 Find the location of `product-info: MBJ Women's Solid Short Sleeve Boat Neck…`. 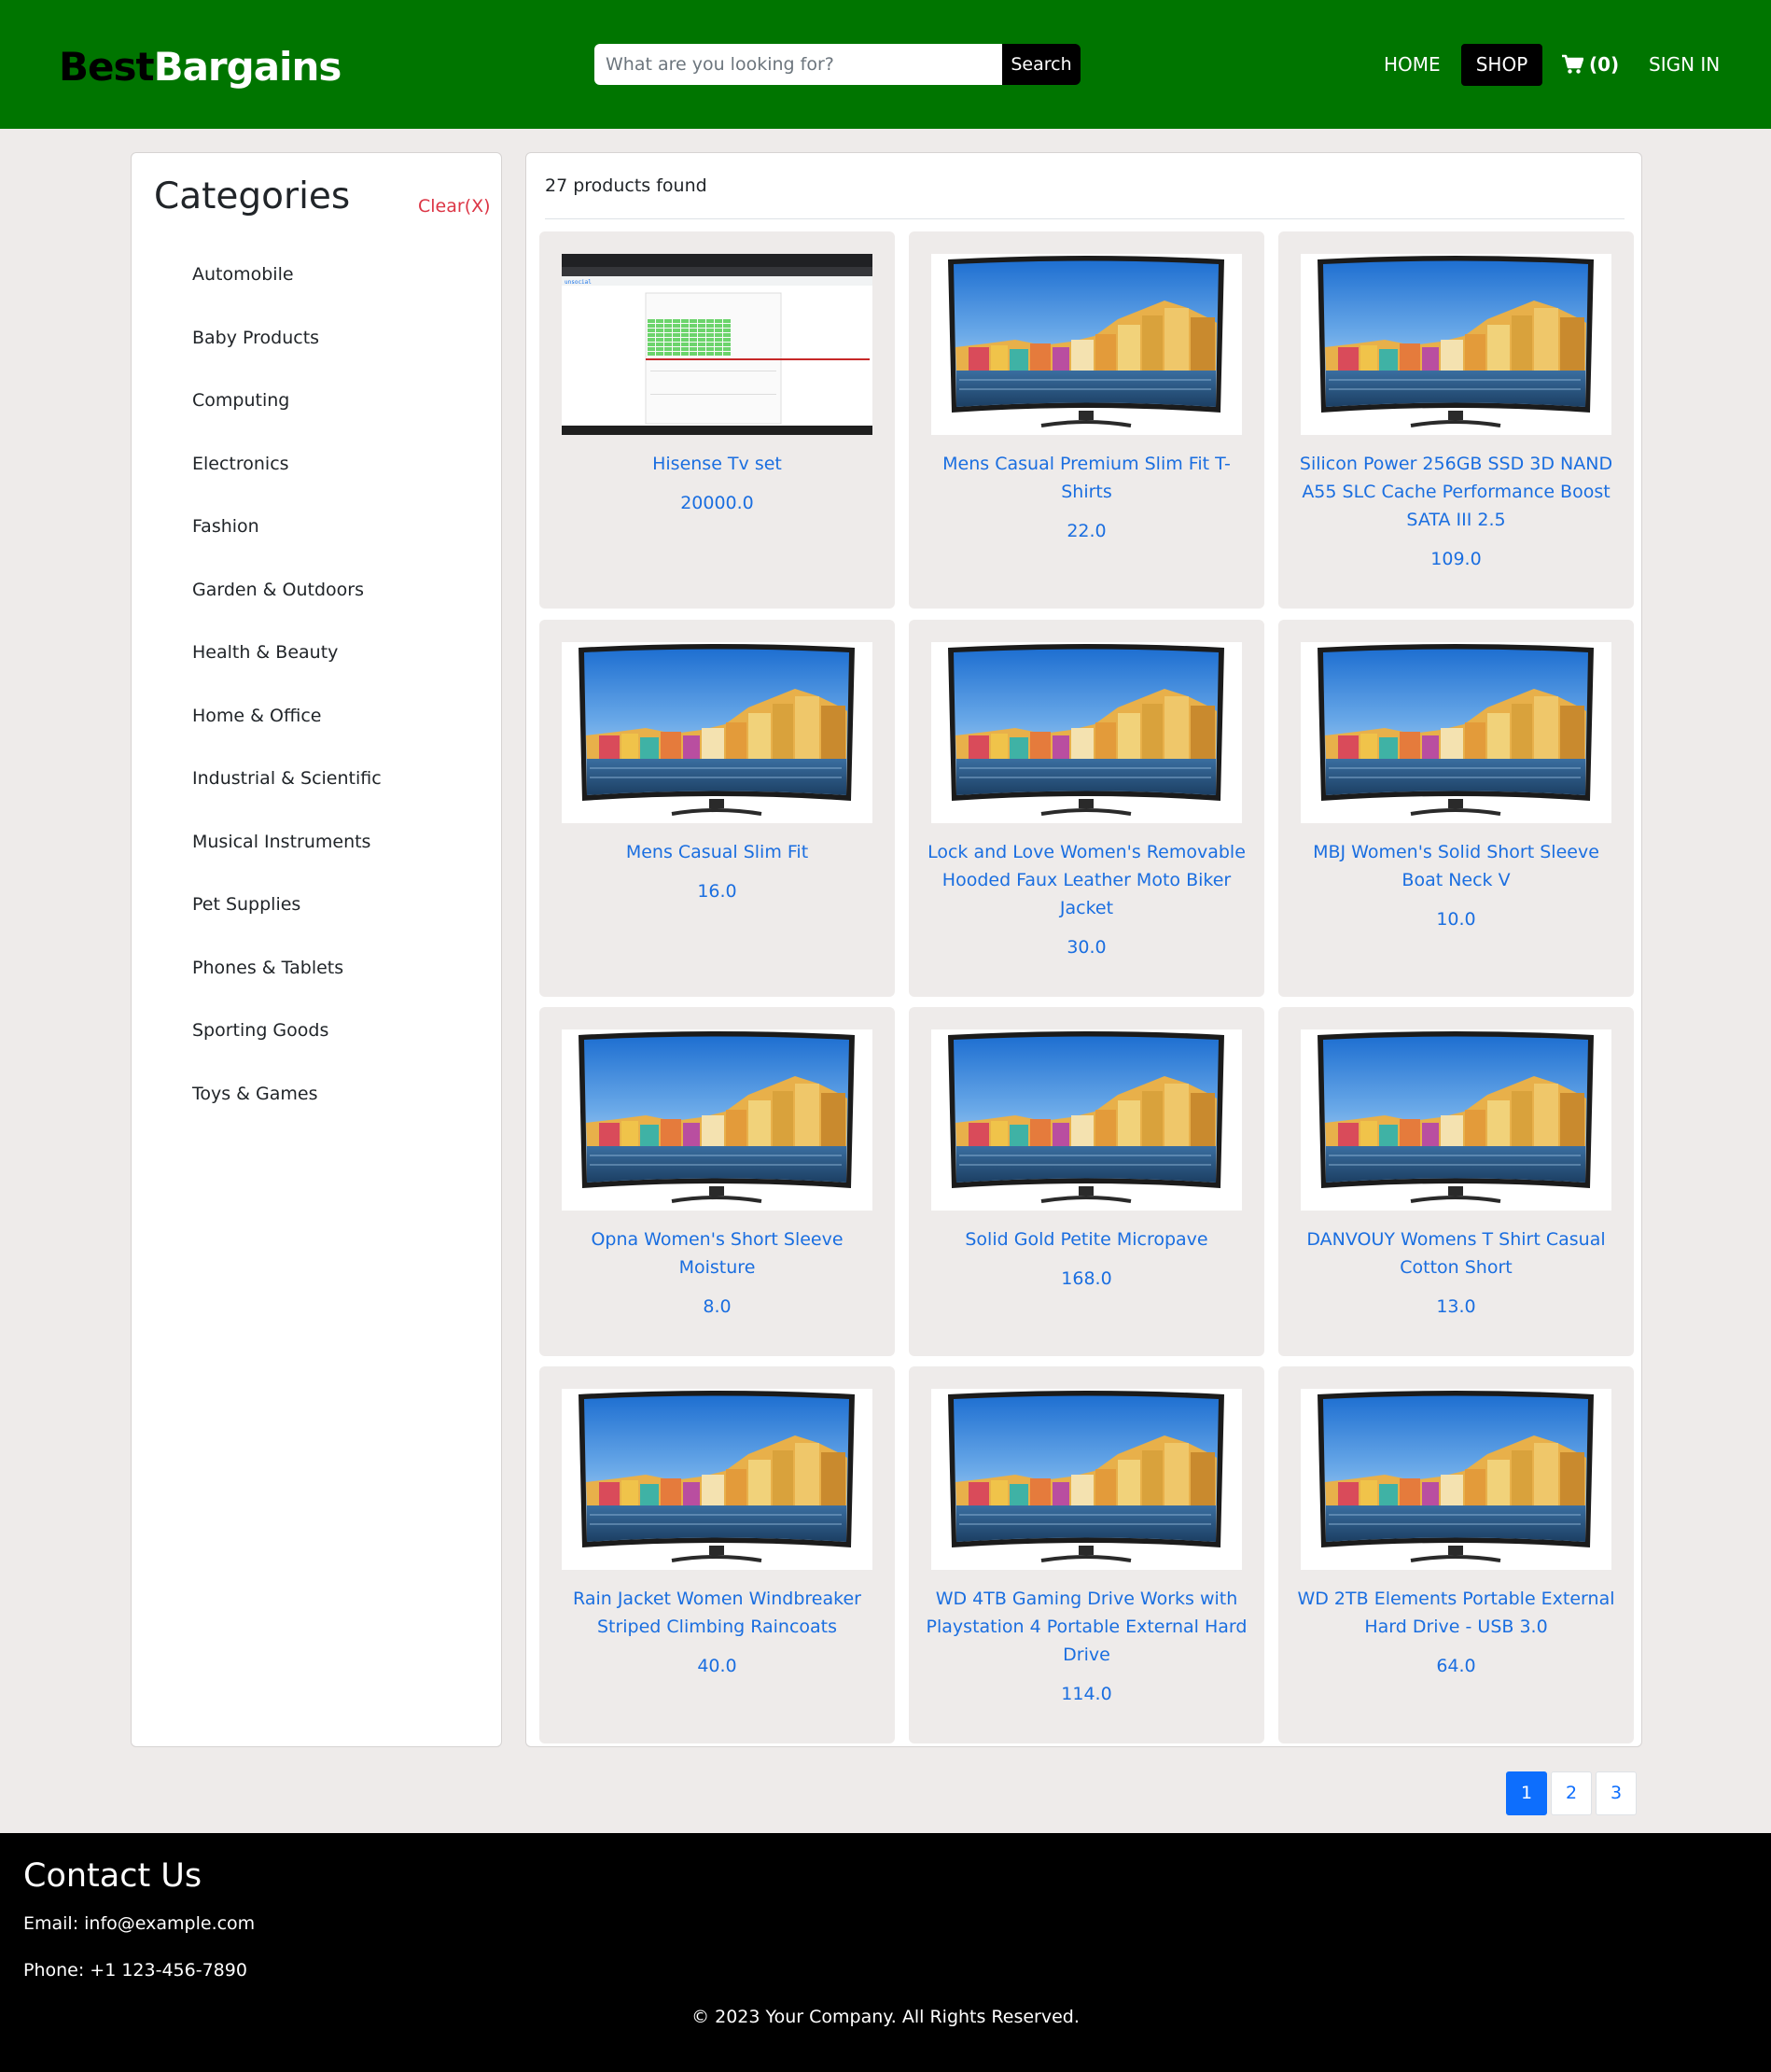

product-info: MBJ Women's Solid Short Sleeve Boat Neck… is located at coordinates (1456, 885).